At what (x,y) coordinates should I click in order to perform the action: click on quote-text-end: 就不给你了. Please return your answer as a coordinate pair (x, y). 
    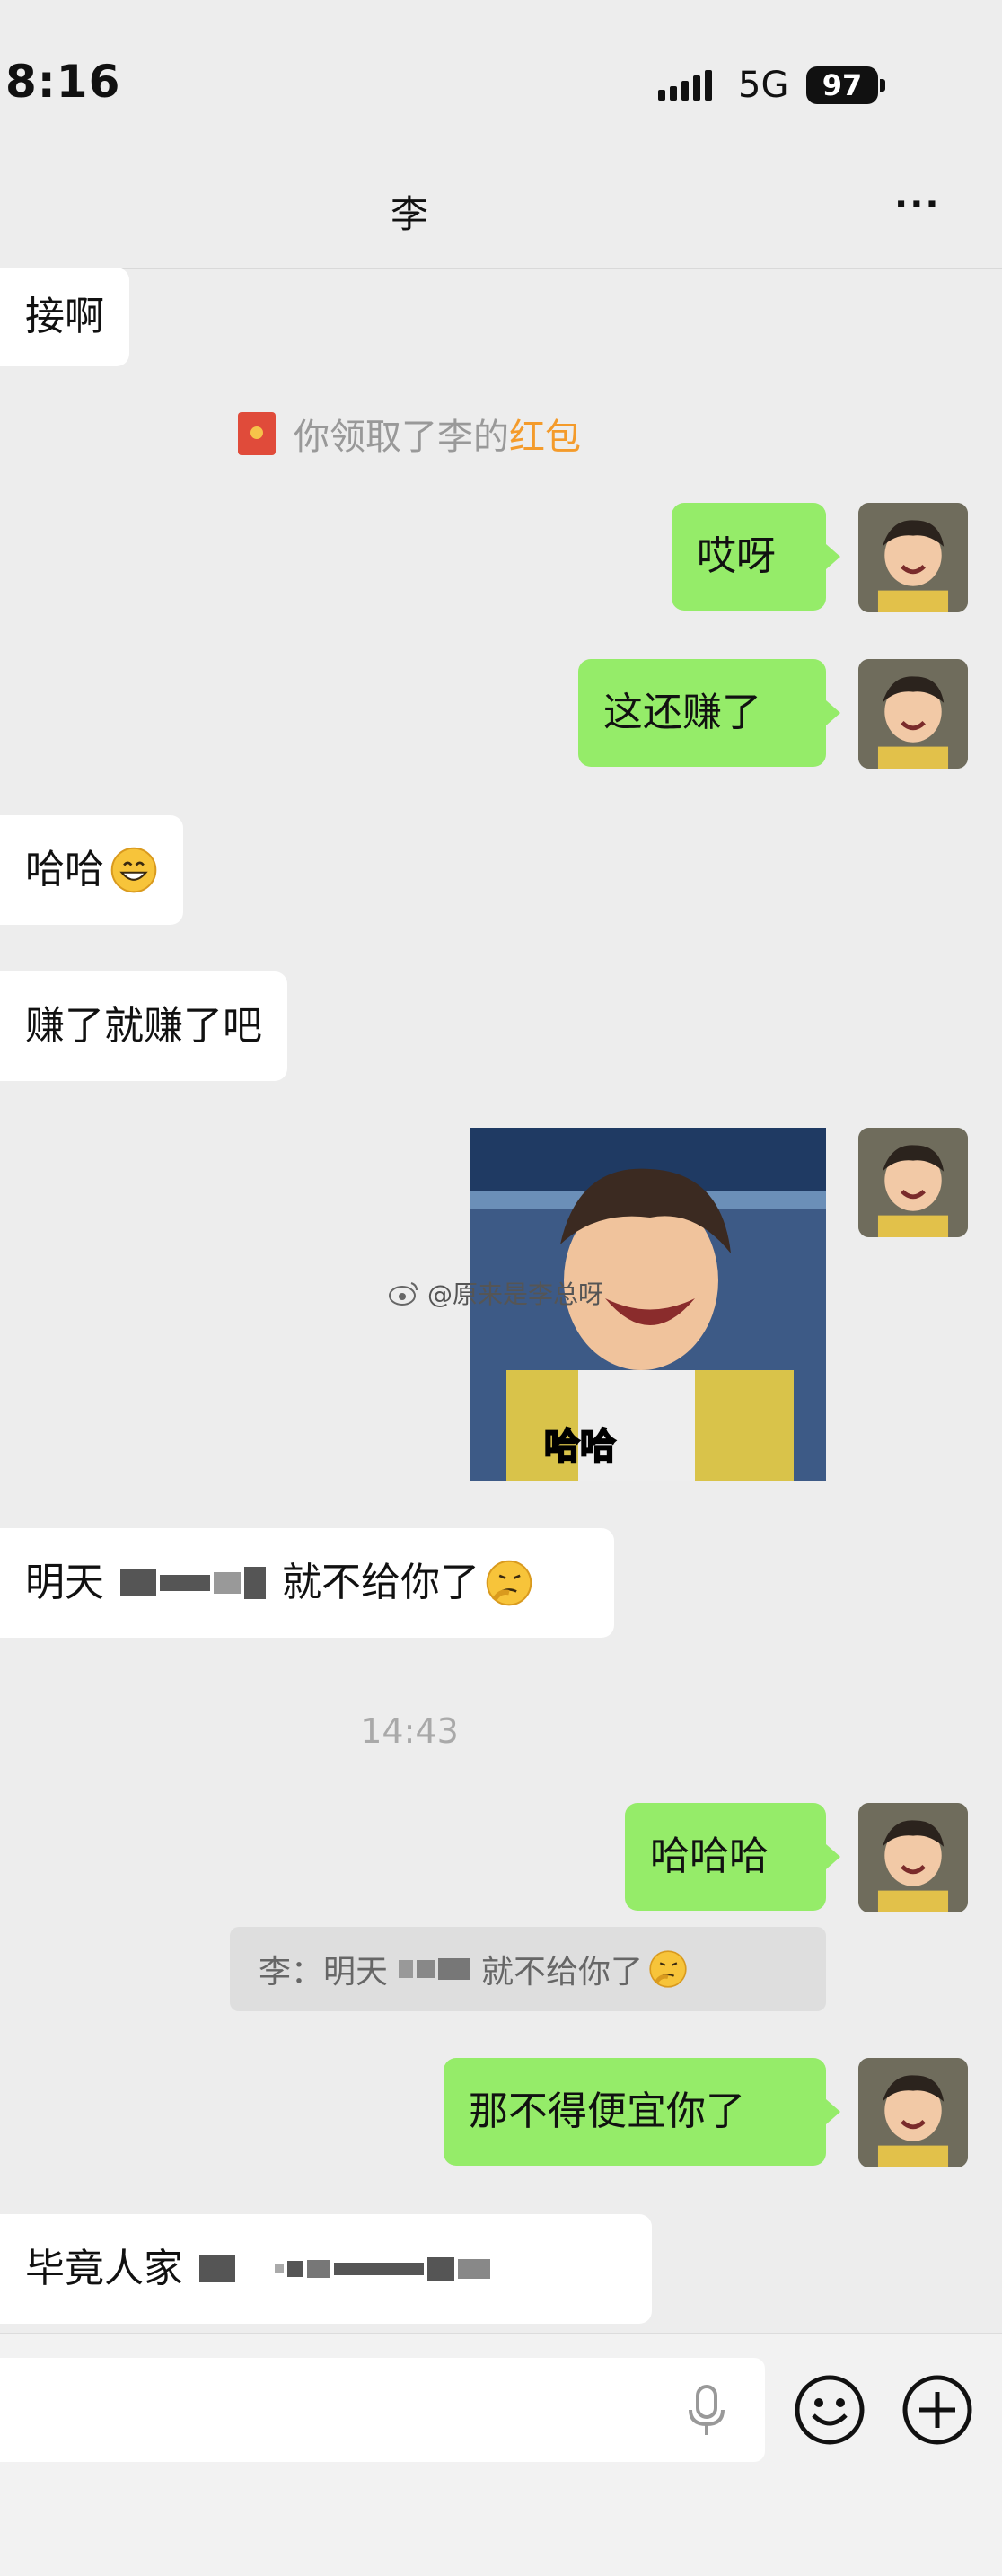
    Looking at the image, I should click on (562, 1973).